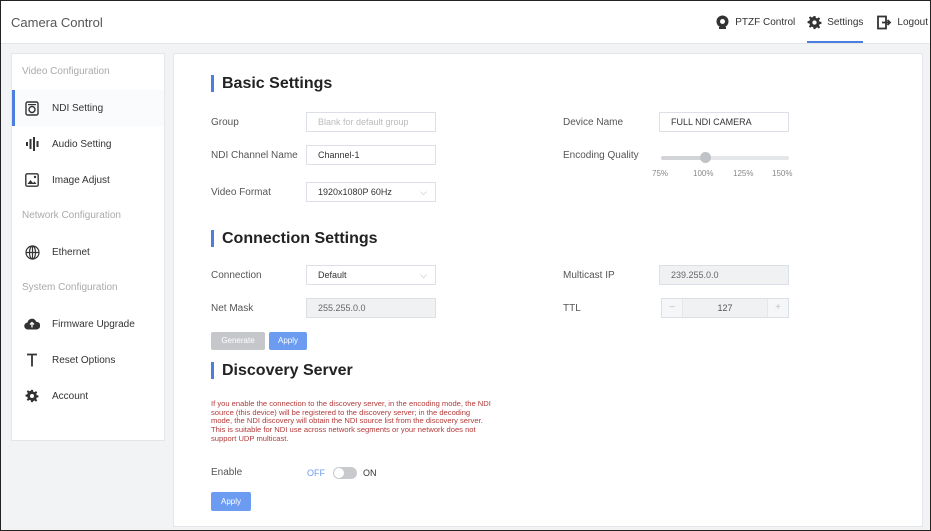 Image resolution: width=931 pixels, height=531 pixels. Describe the element at coordinates (81, 180) in the screenshot. I see `sidebar-item-label: Image Adjust` at that location.